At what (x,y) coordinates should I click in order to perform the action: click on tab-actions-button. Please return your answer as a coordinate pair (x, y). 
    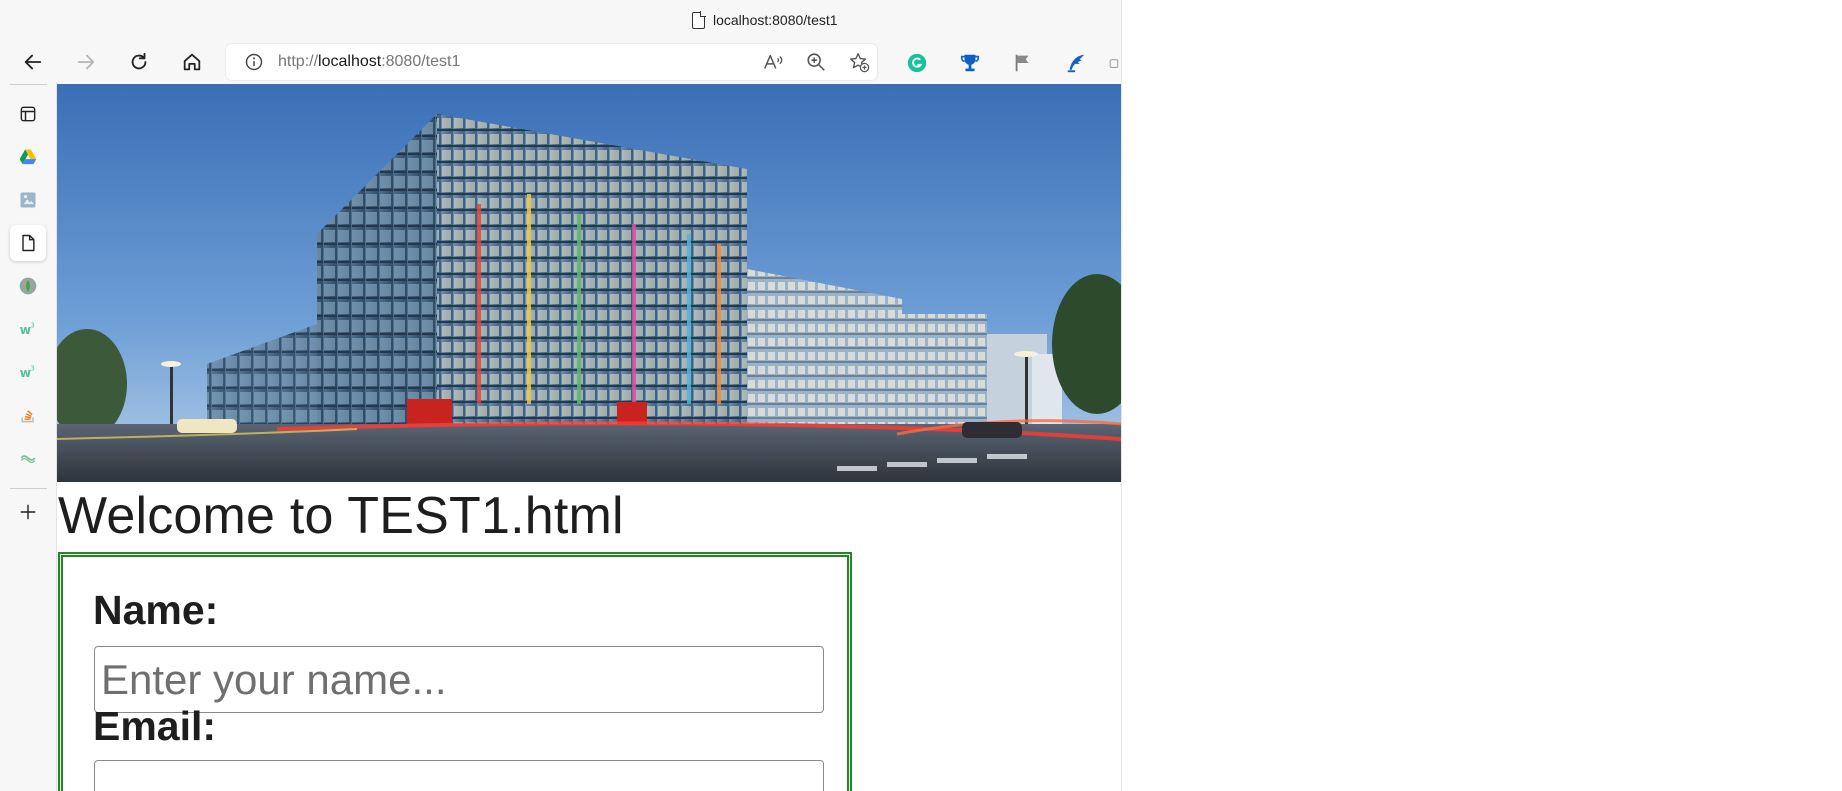
    Looking at the image, I should click on (28, 114).